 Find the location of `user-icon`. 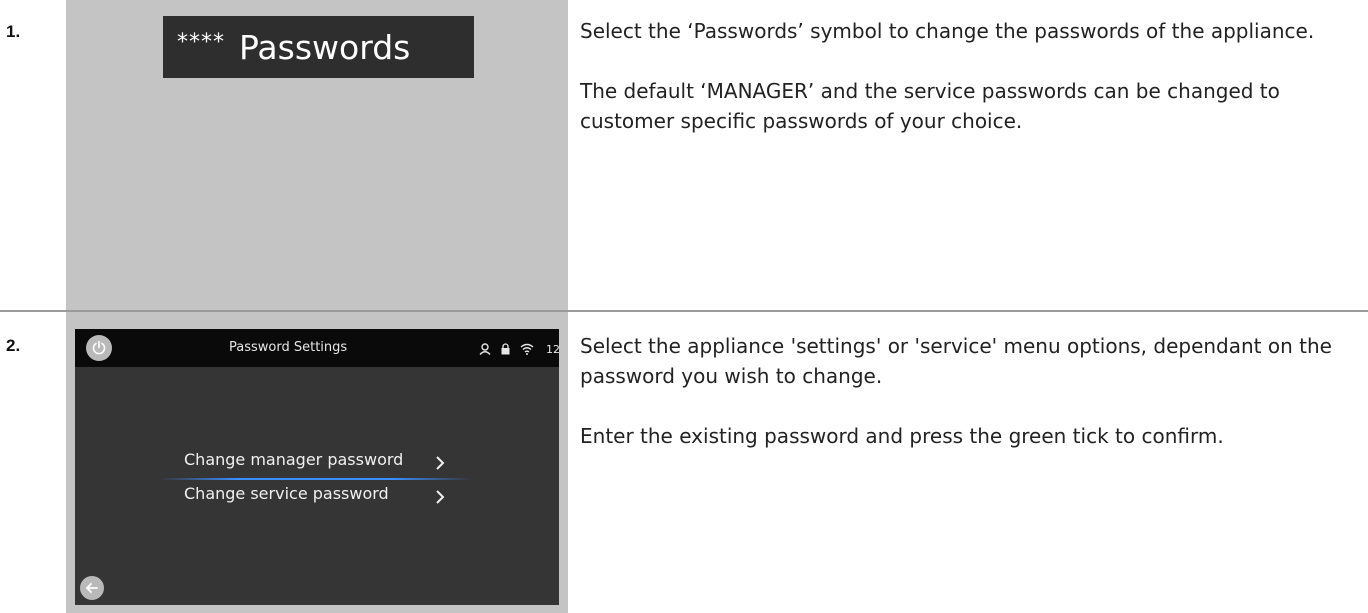

user-icon is located at coordinates (485, 349).